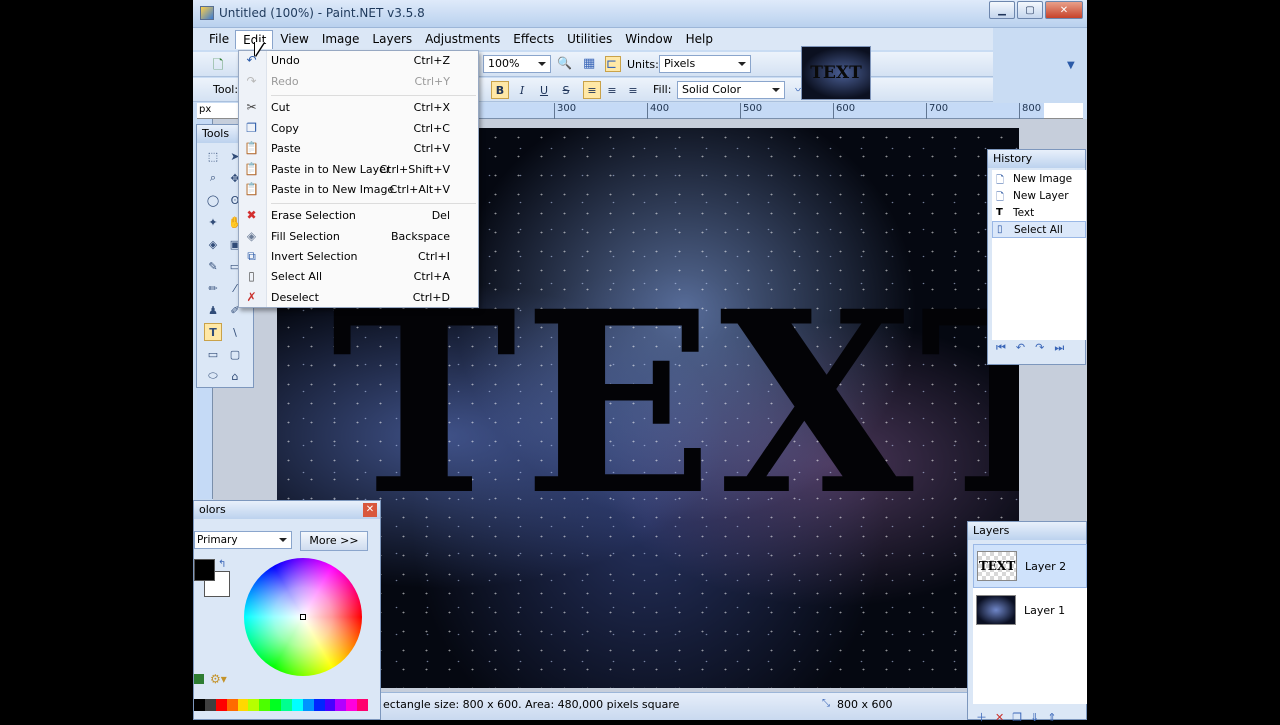  I want to click on swap-colors-icon: ↰, so click(222, 564).